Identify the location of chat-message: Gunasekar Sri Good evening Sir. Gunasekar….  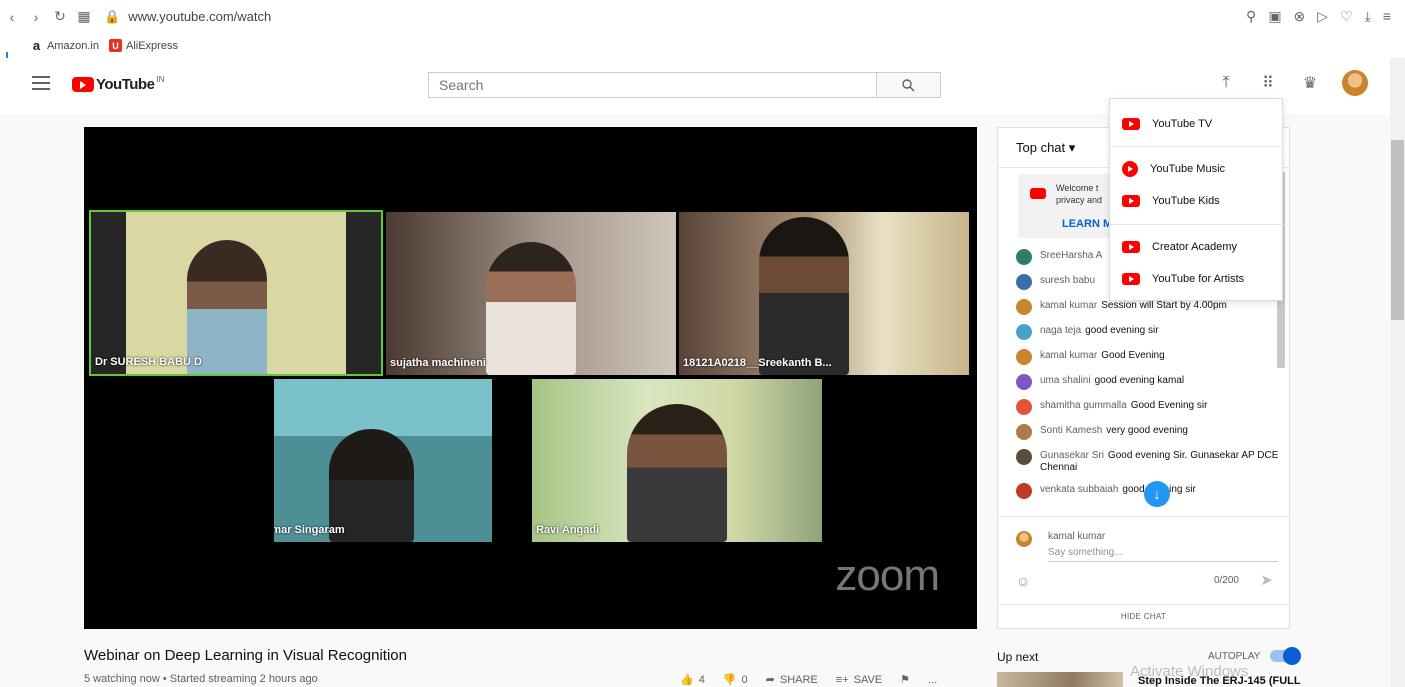
(1148, 466).